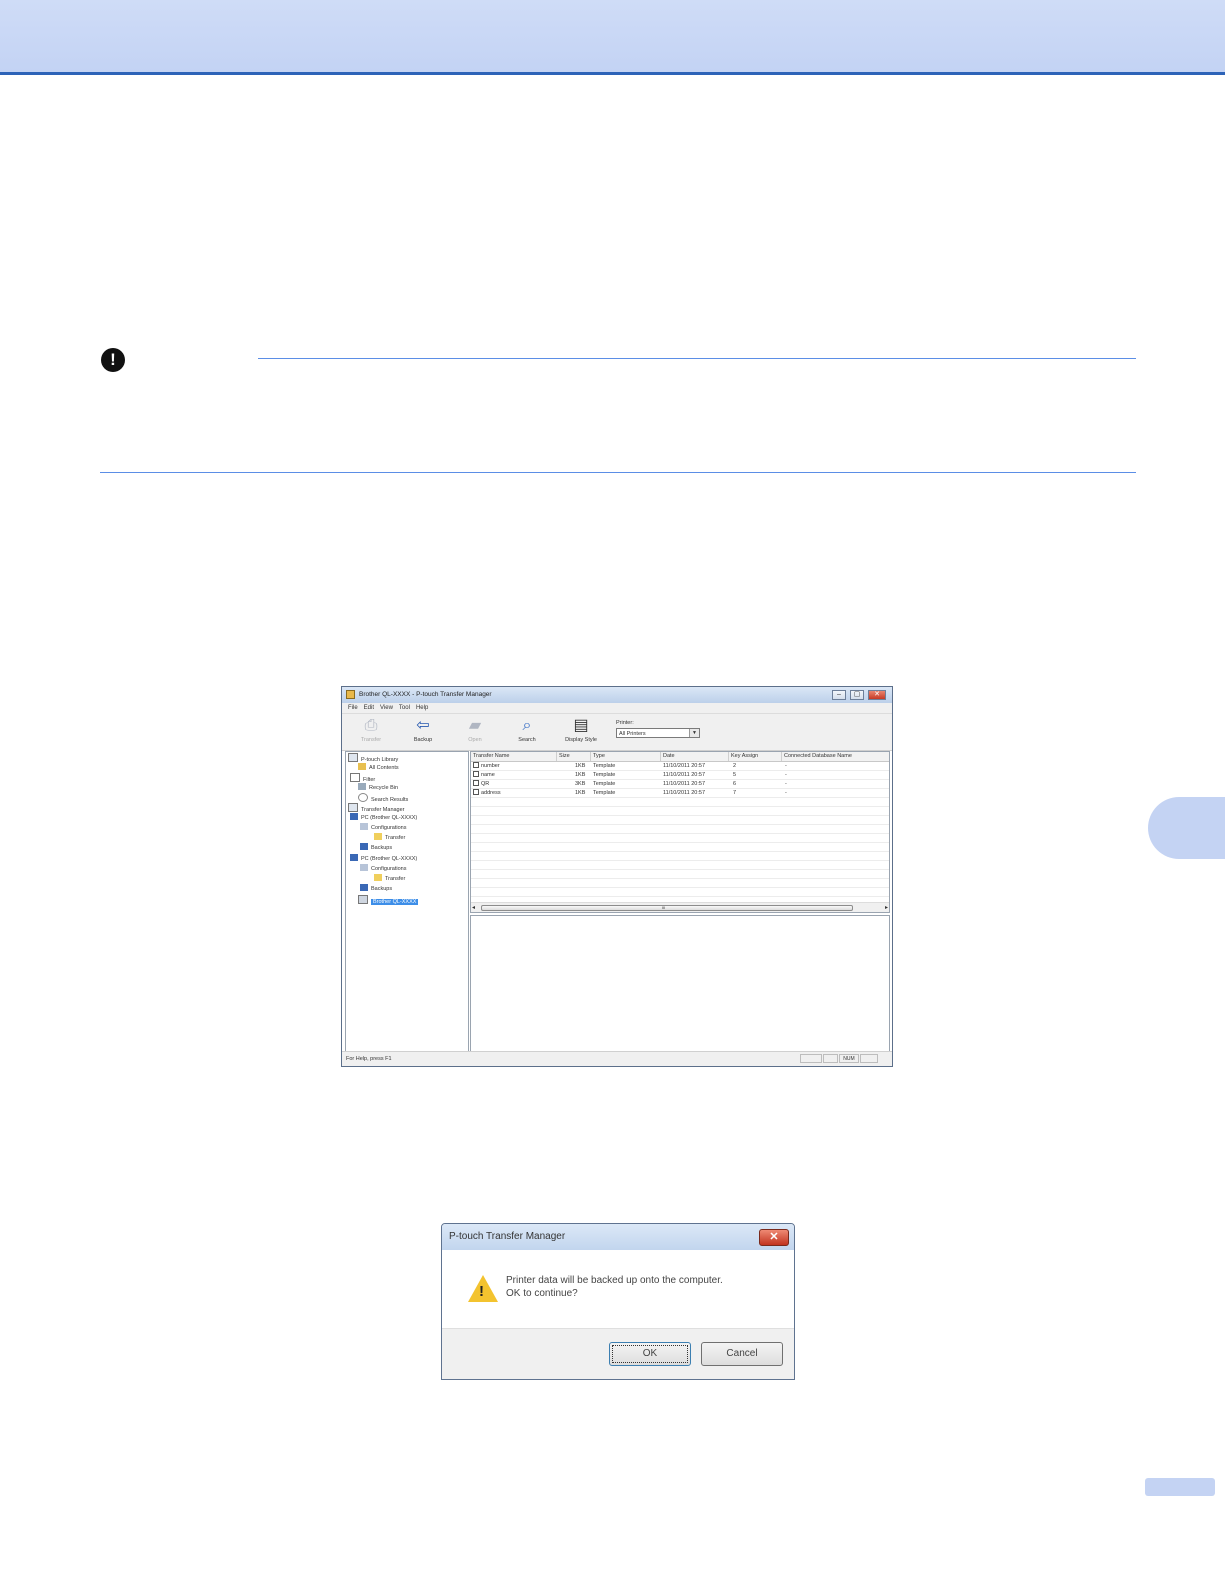 The image size is (1225, 1581). Describe the element at coordinates (354, 816) in the screenshot. I see `computer-icon` at that location.